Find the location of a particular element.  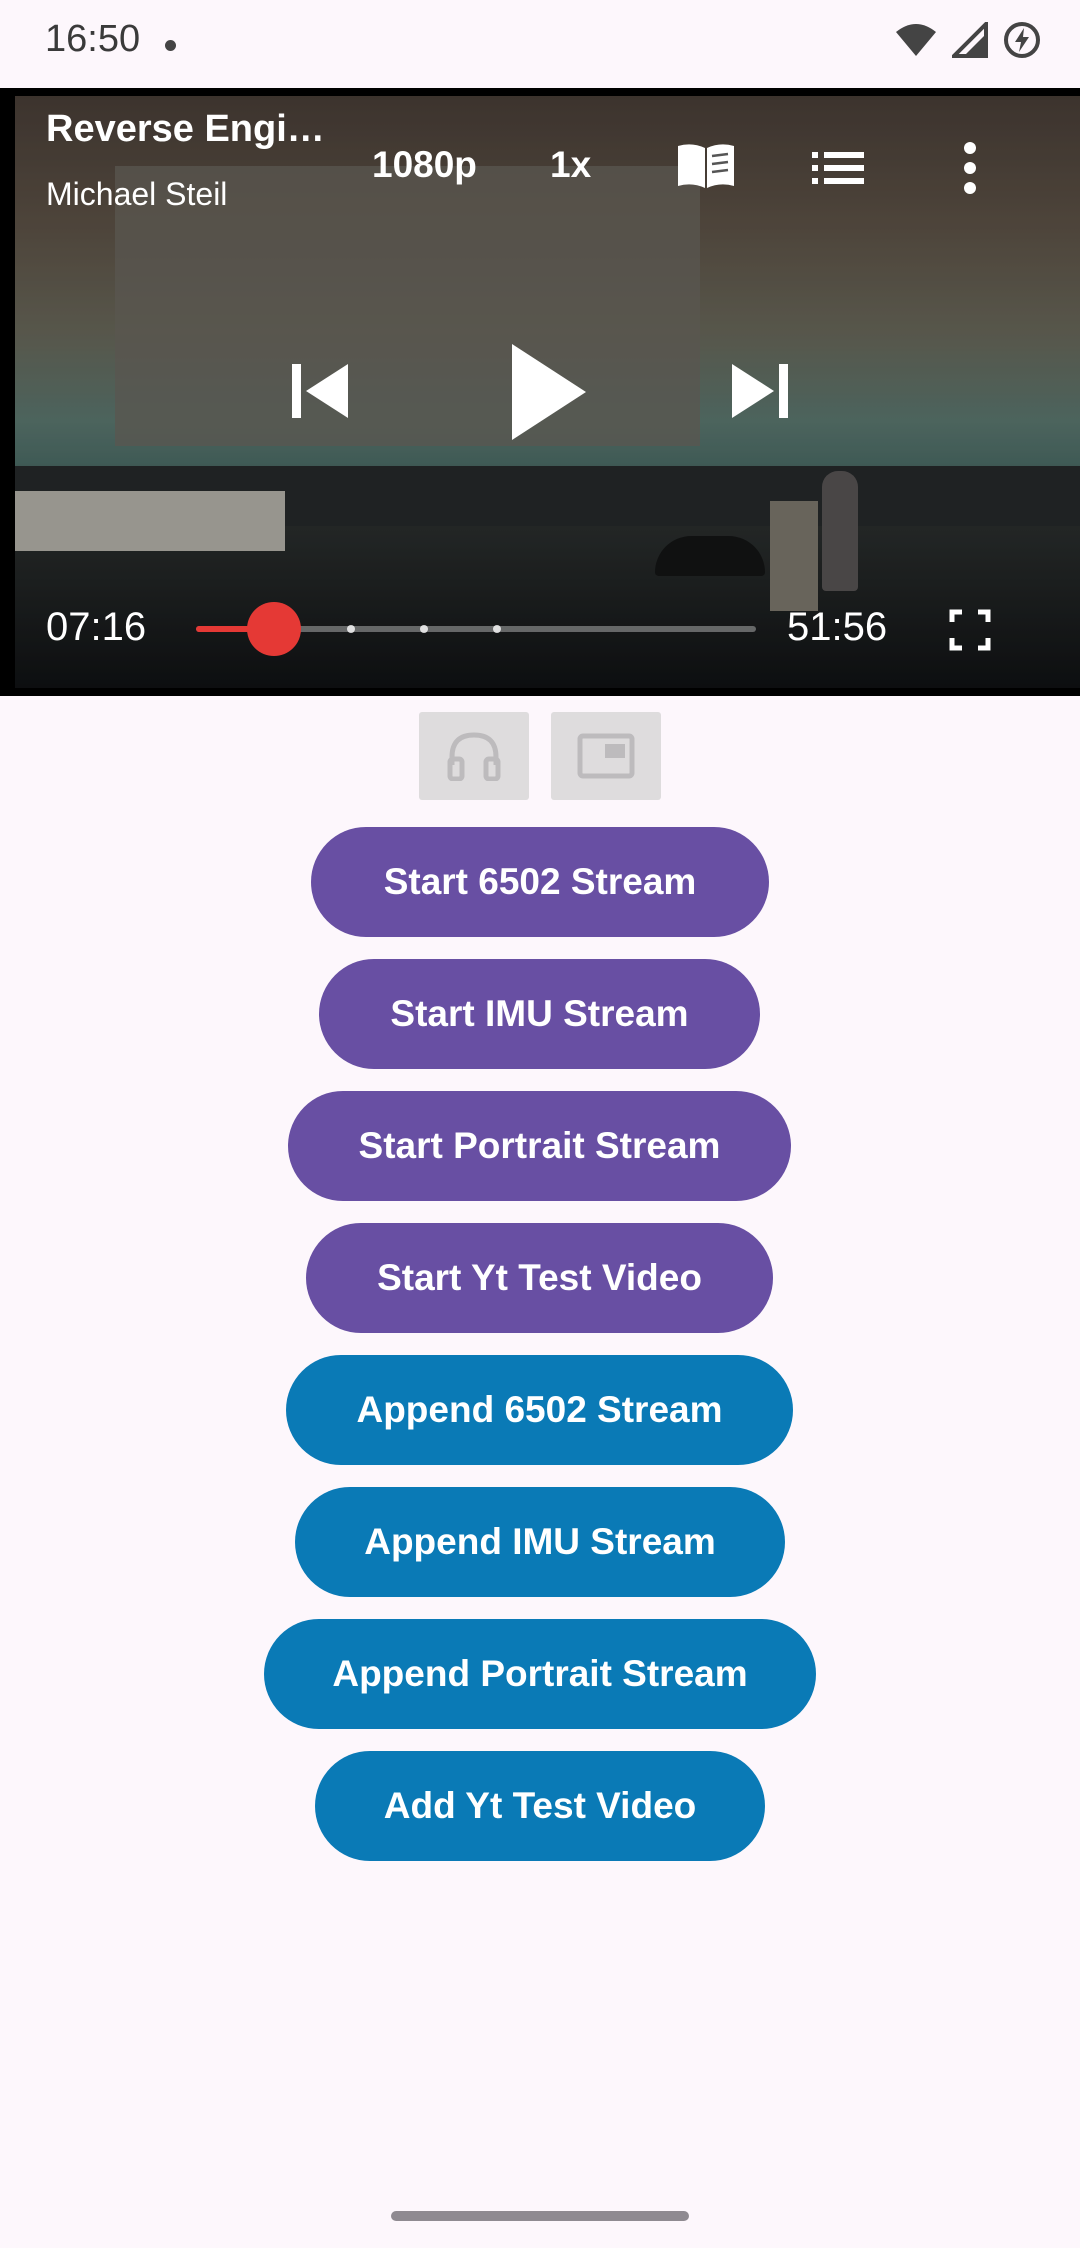

start-portrait-stream-button: Start Portrait Stream is located at coordinates (539, 1146).